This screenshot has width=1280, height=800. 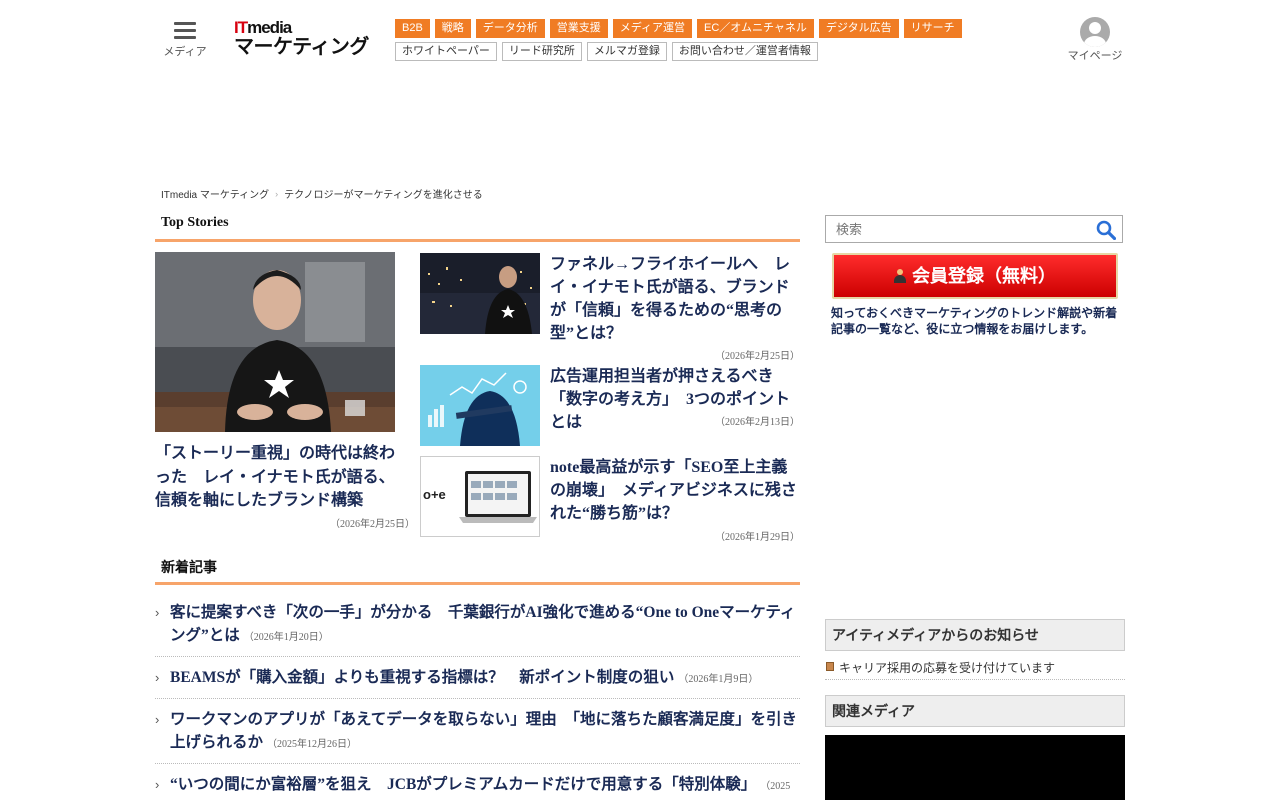 I want to click on search-box, so click(x=974, y=229).